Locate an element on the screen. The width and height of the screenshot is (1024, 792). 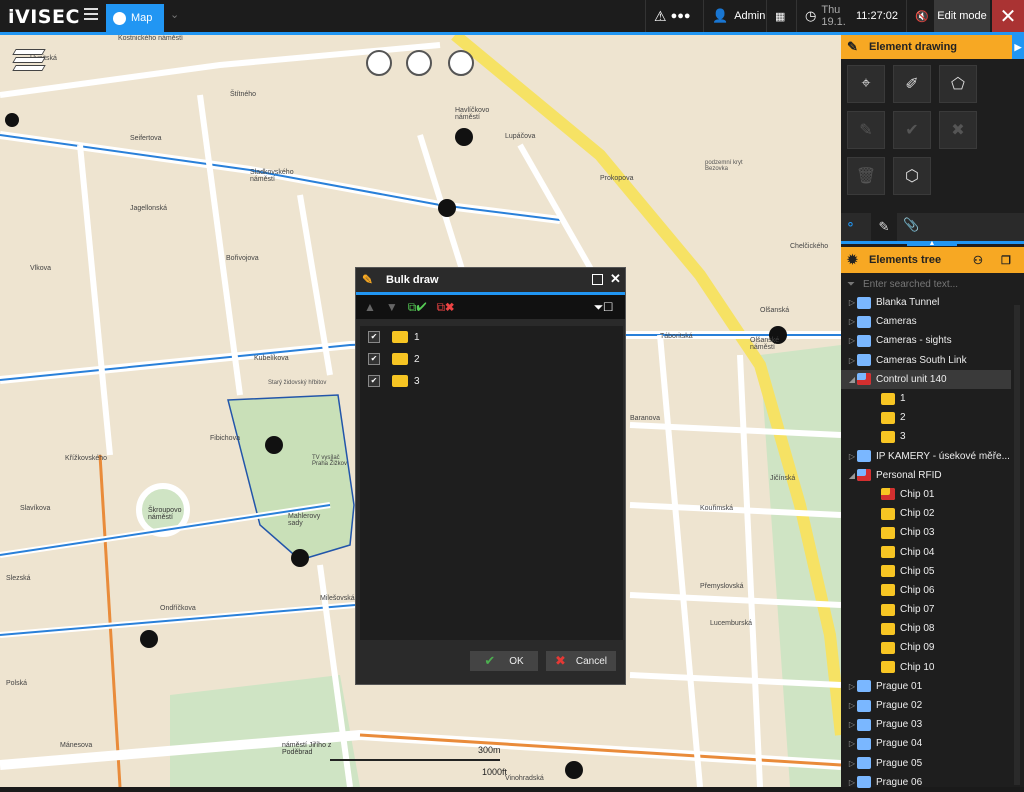
layout-button: ▦ is located at coordinates (780, 16).